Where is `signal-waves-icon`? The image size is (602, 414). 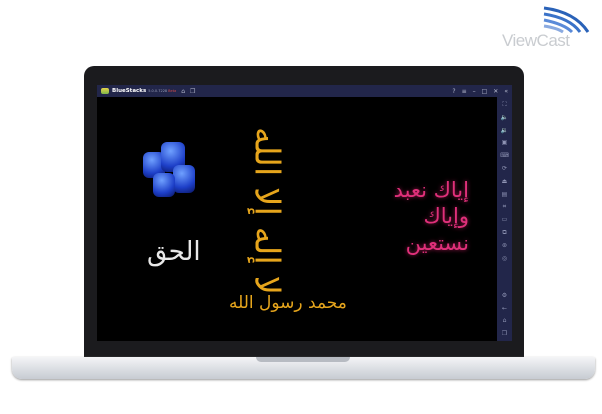 signal-waves-icon is located at coordinates (566, 20).